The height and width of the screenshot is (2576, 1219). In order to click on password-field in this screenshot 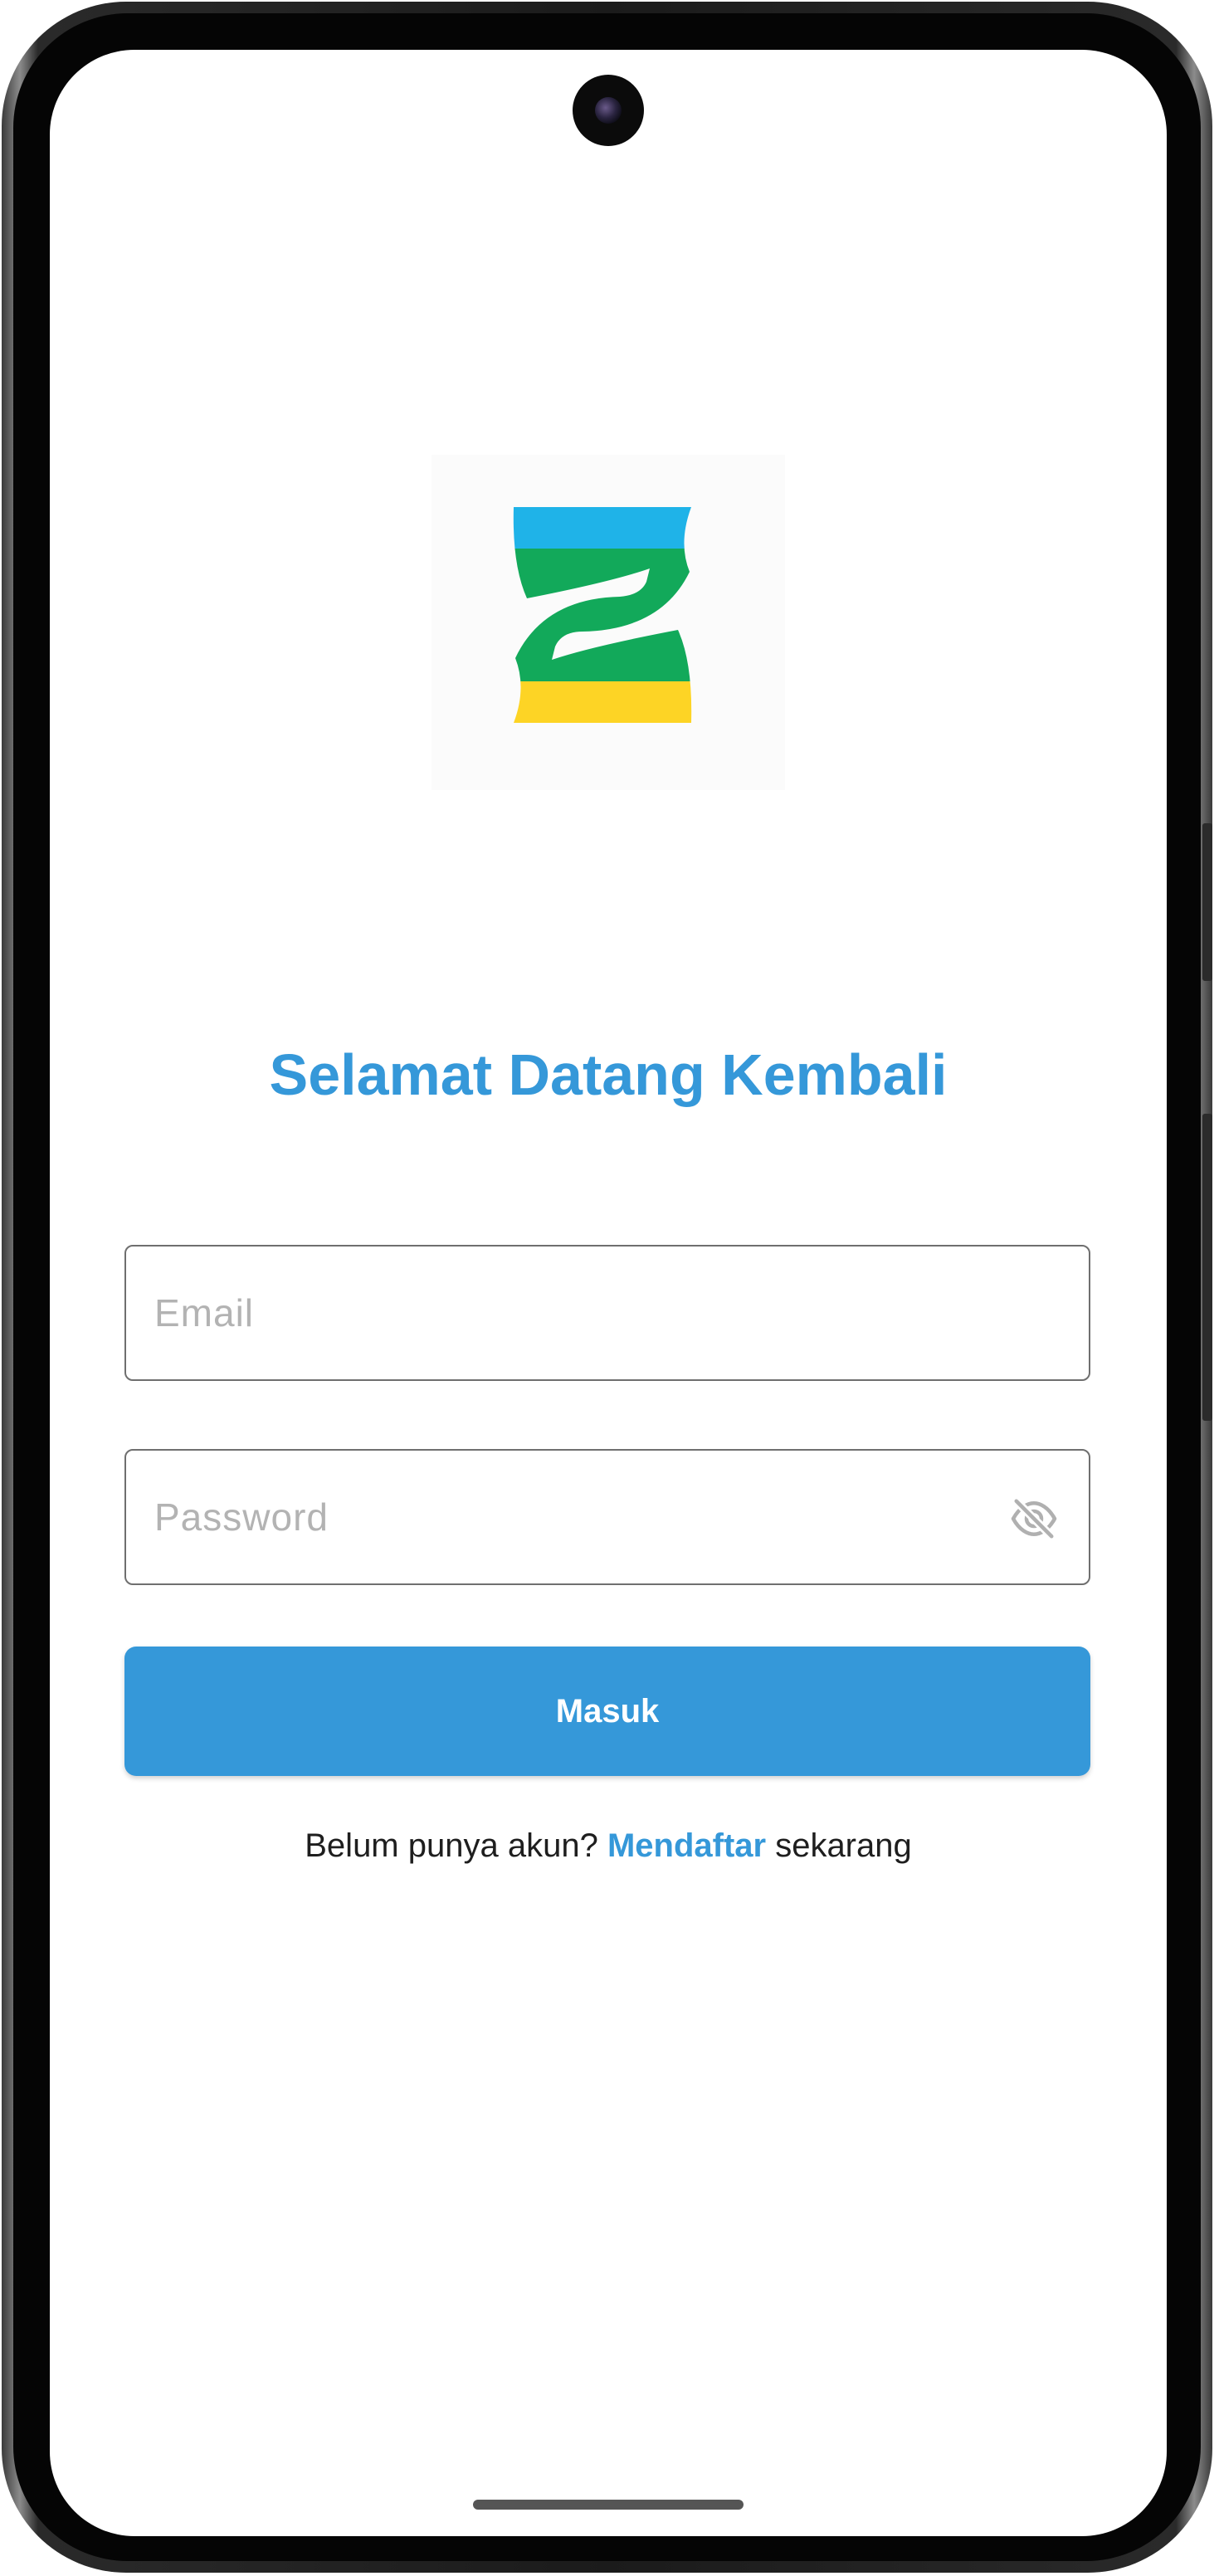, I will do `click(607, 1517)`.